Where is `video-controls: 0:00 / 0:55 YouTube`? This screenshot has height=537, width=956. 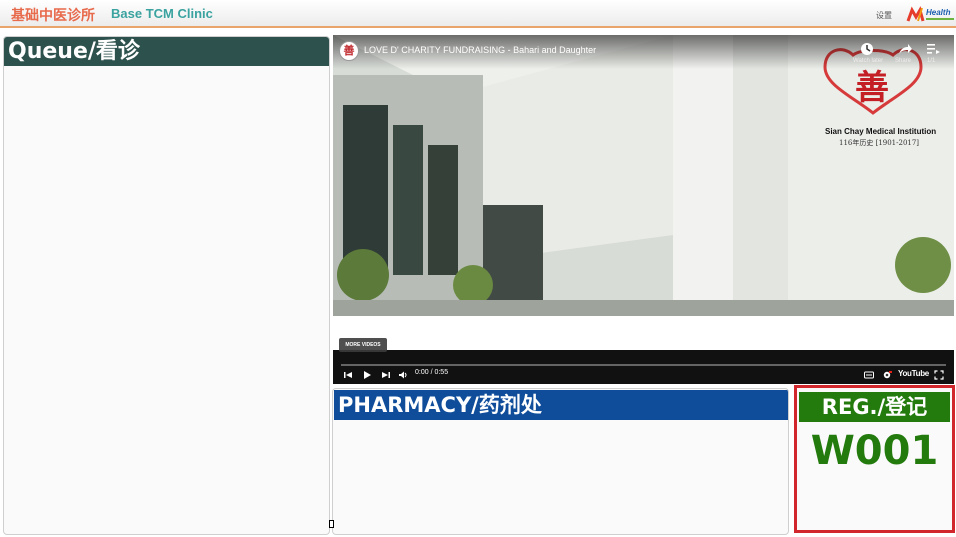 video-controls: 0:00 / 0:55 YouTube is located at coordinates (643, 375).